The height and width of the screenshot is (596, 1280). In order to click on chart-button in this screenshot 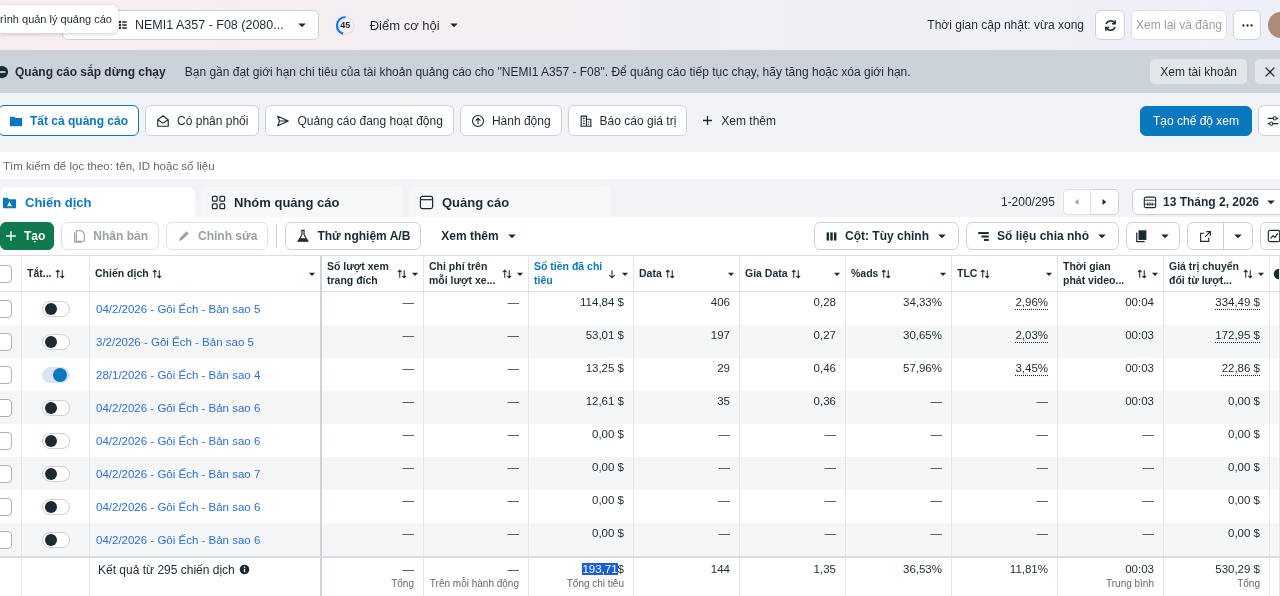, I will do `click(1270, 236)`.